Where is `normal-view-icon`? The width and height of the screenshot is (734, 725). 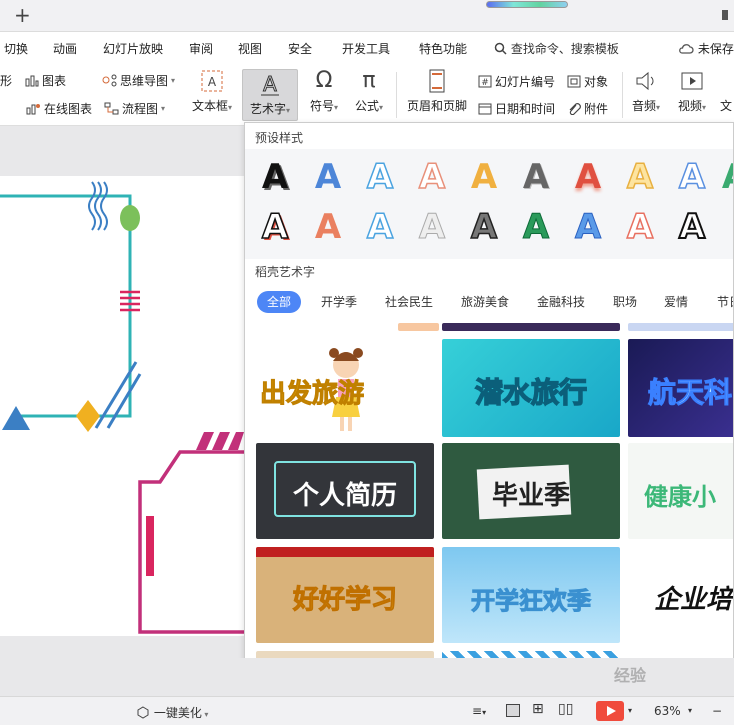
normal-view-icon is located at coordinates (513, 710).